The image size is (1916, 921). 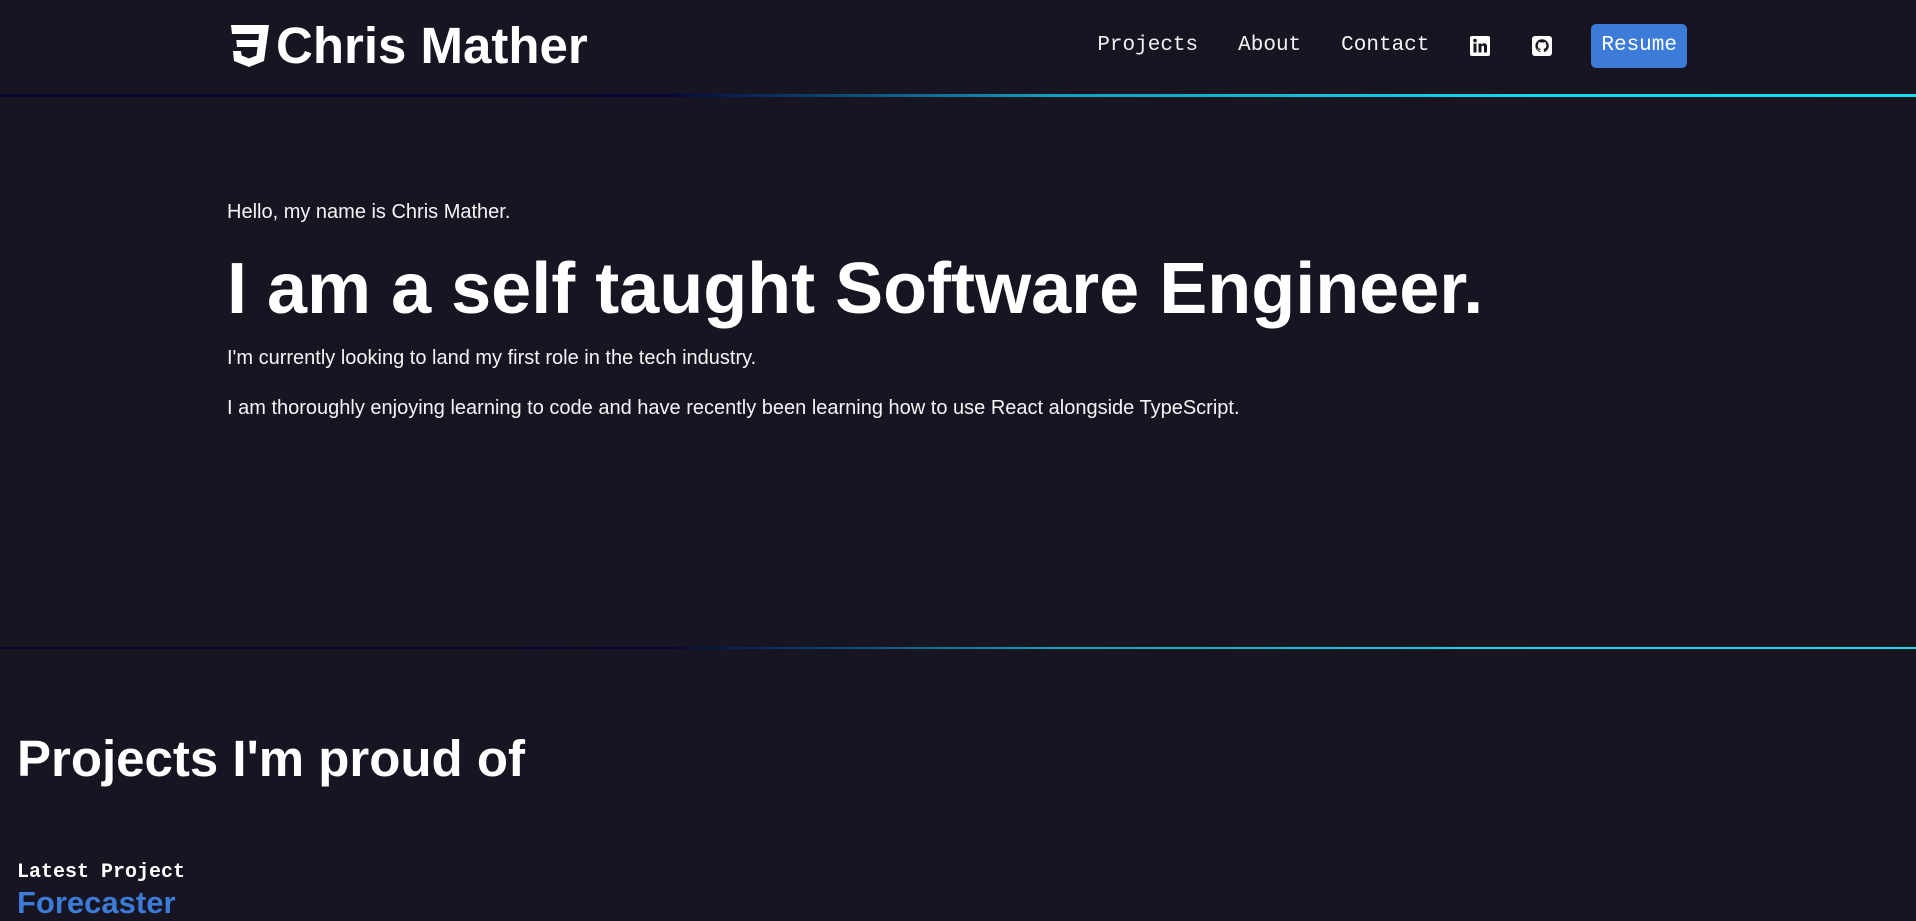 What do you see at coordinates (96, 902) in the screenshot?
I see `latest-project-link: Forecaster` at bounding box center [96, 902].